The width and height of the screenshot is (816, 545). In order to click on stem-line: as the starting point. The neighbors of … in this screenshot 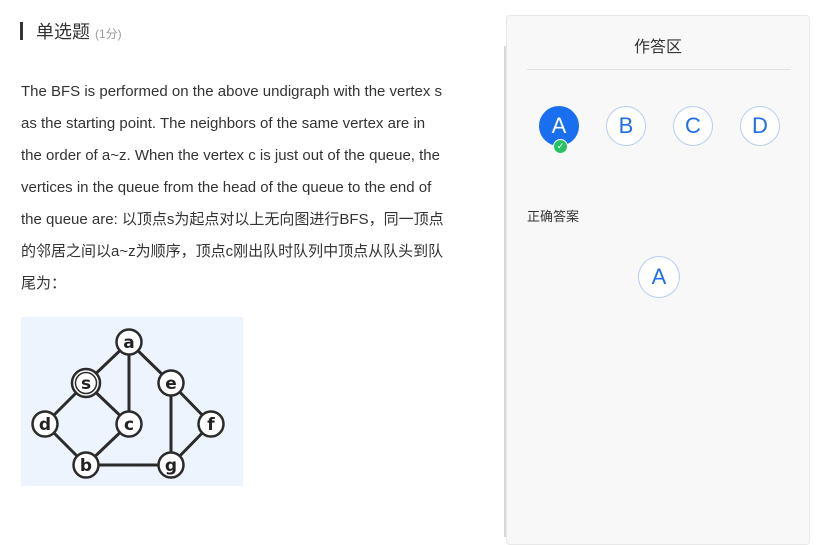, I will do `click(223, 123)`.